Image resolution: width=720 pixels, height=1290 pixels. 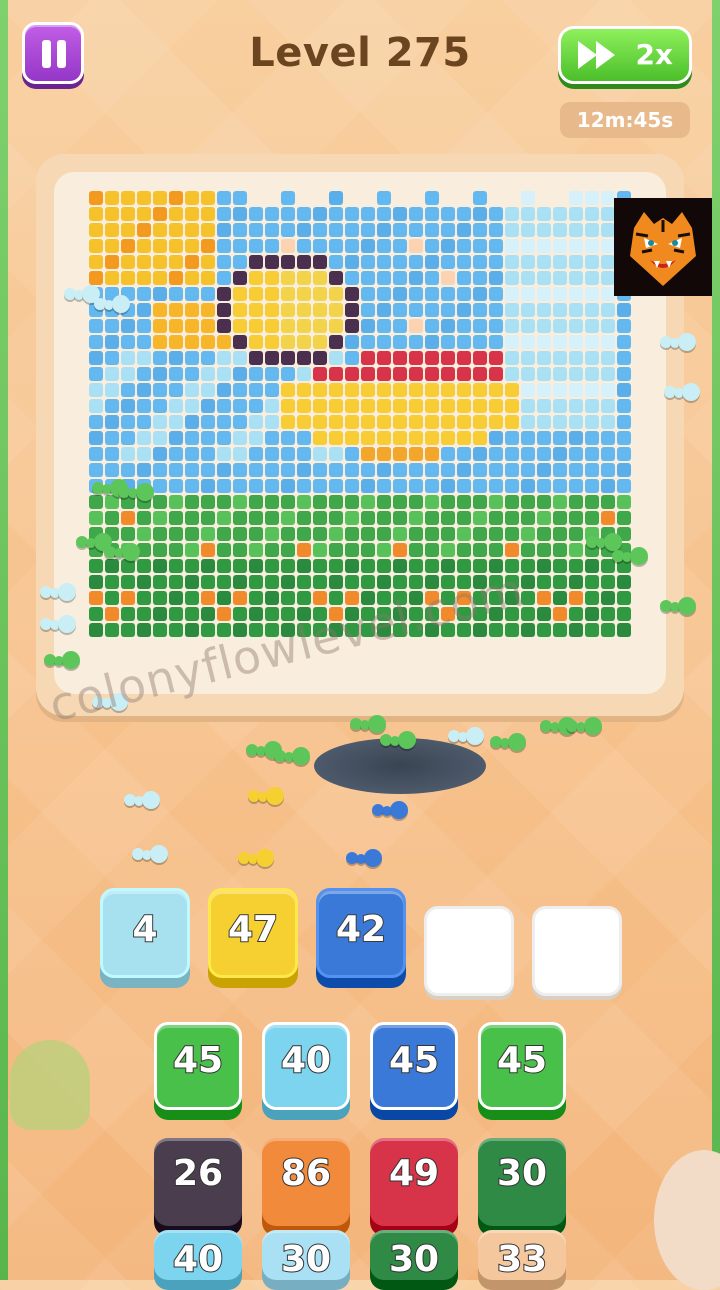 I want to click on speed-2x-button: 2x, so click(x=625, y=55).